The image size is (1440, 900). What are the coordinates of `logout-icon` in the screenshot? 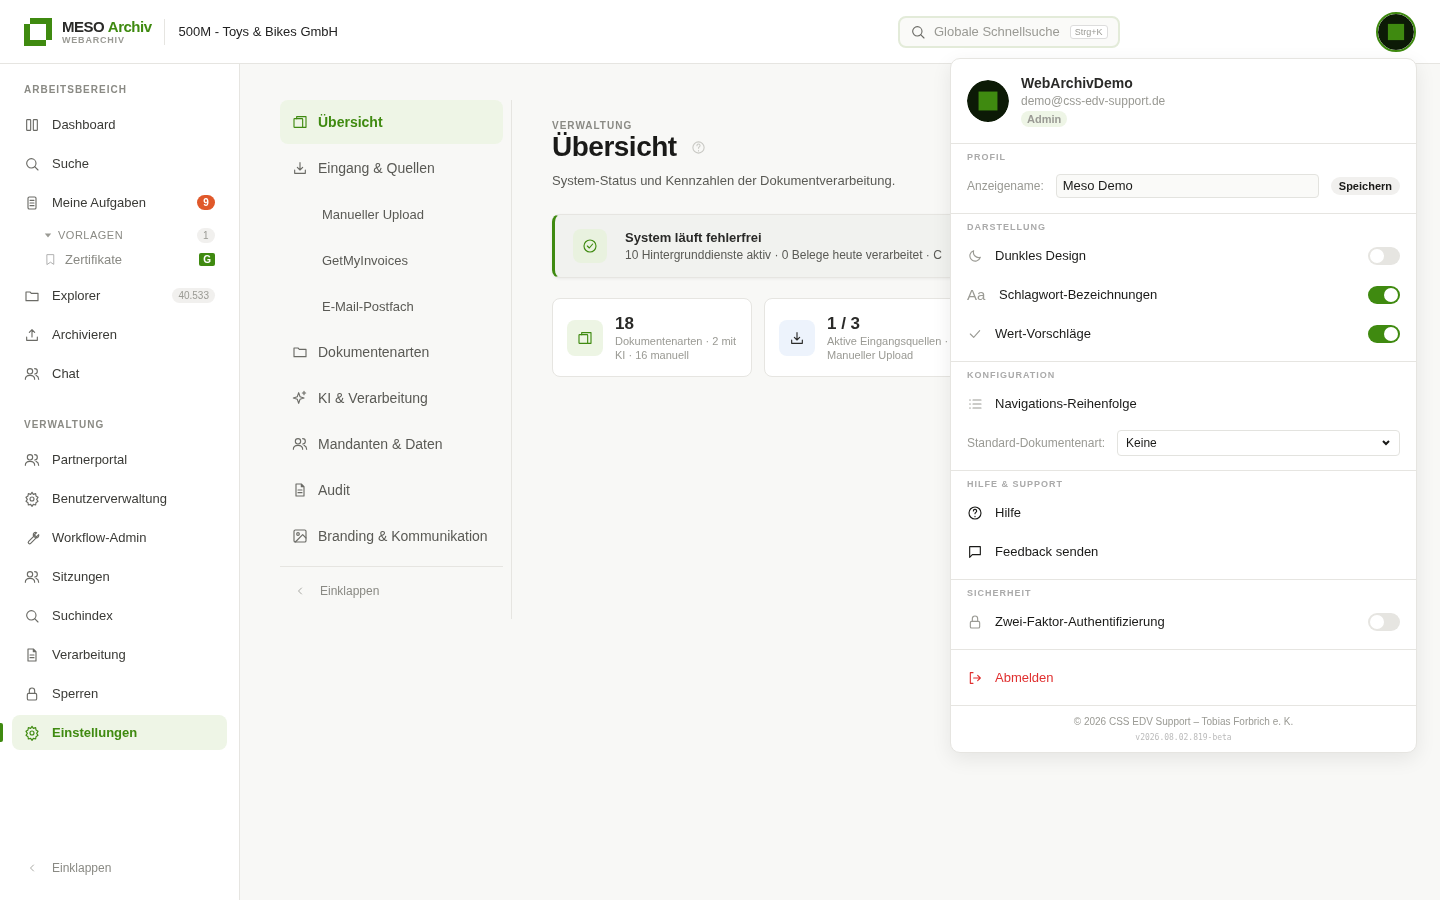 It's located at (975, 677).